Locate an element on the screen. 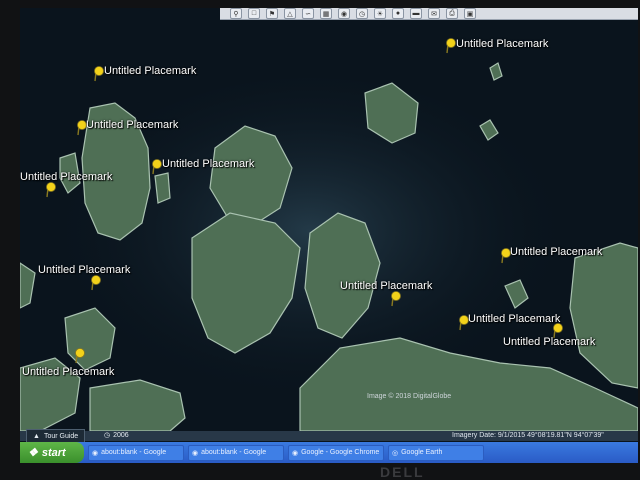 This screenshot has width=640, height=480. sidebar-icon: □ is located at coordinates (254, 13).